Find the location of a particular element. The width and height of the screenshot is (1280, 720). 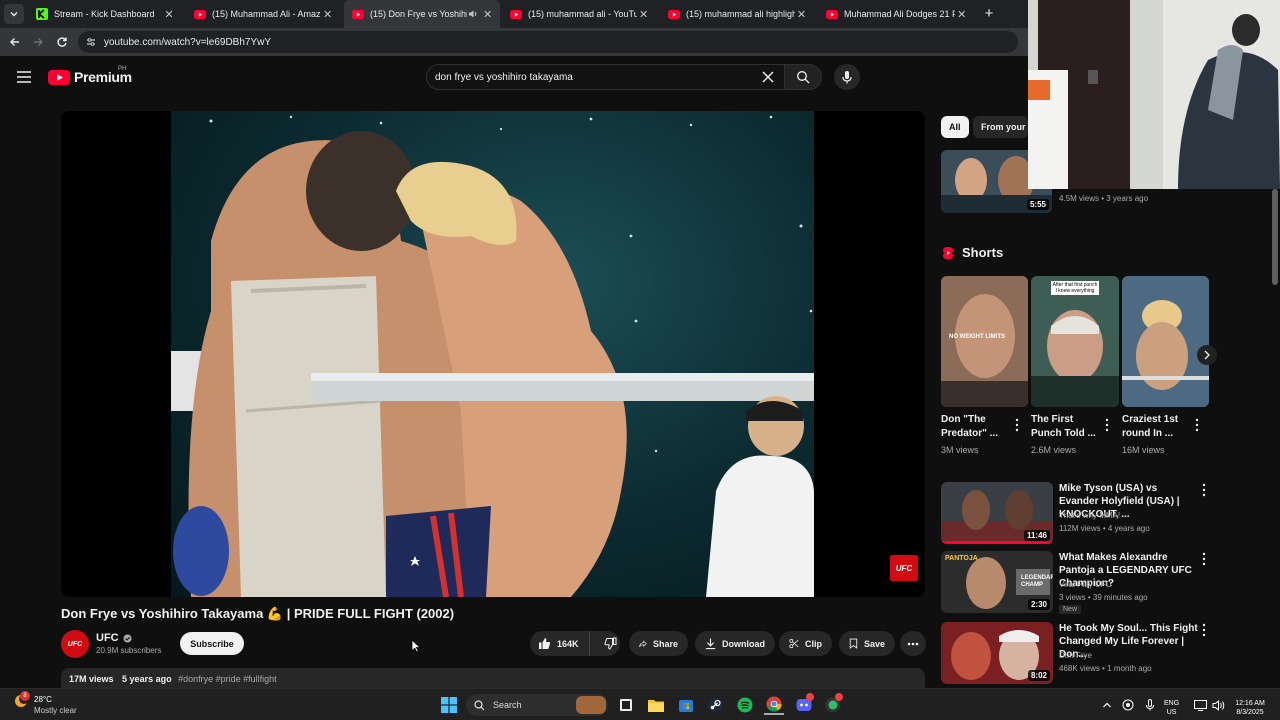

video-channel: That's why MMA! is located at coordinates (1089, 515).